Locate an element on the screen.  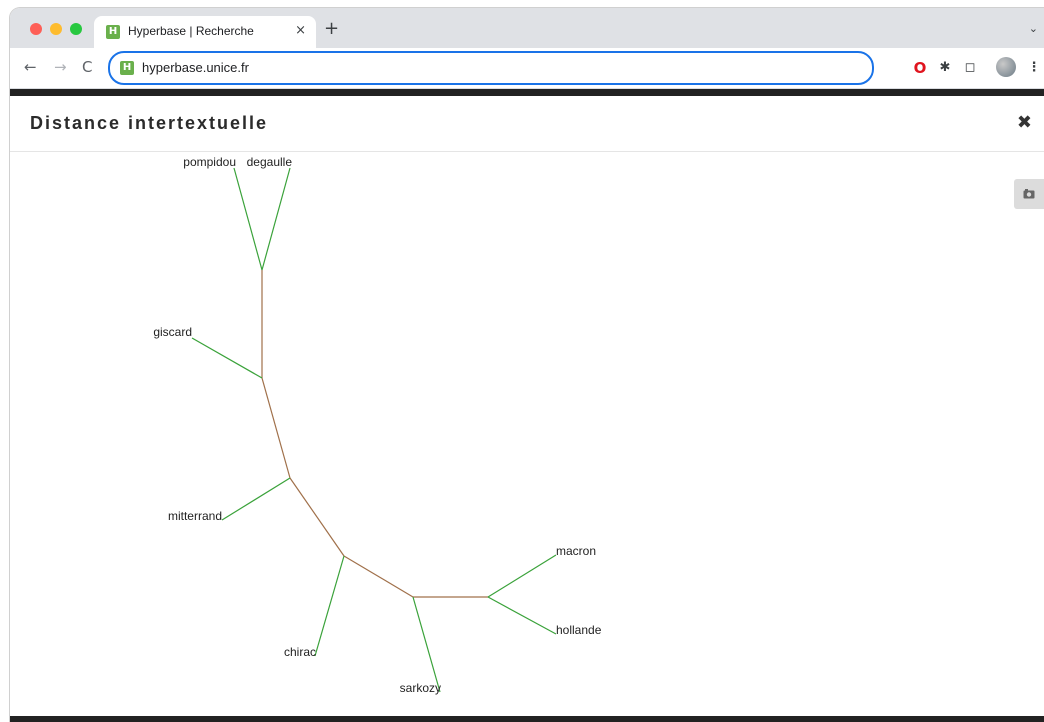
tab-strip: H Hyperbase | Recherche × + ⌄ is located at coordinates (527, 28).